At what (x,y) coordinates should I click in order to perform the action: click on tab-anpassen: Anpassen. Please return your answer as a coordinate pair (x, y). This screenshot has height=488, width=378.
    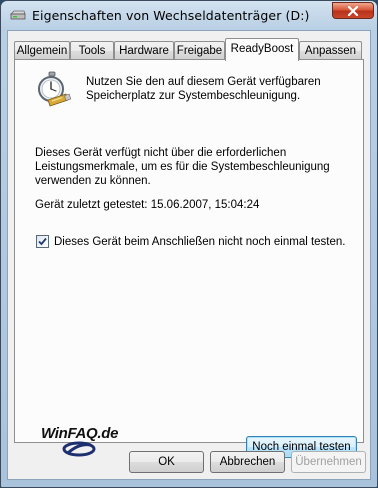
    Looking at the image, I should click on (330, 50).